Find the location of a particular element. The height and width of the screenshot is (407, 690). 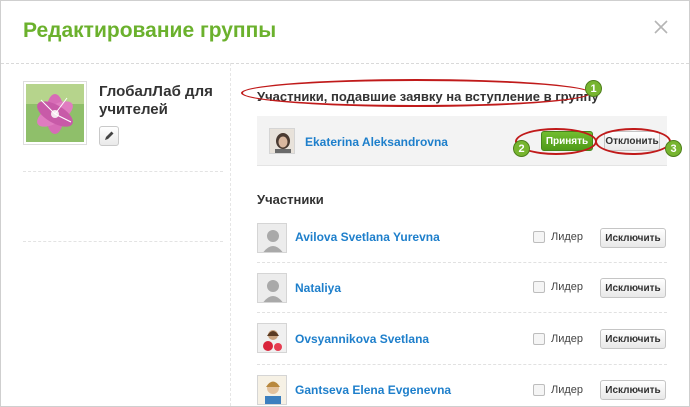

avatar is located at coordinates (282, 141).